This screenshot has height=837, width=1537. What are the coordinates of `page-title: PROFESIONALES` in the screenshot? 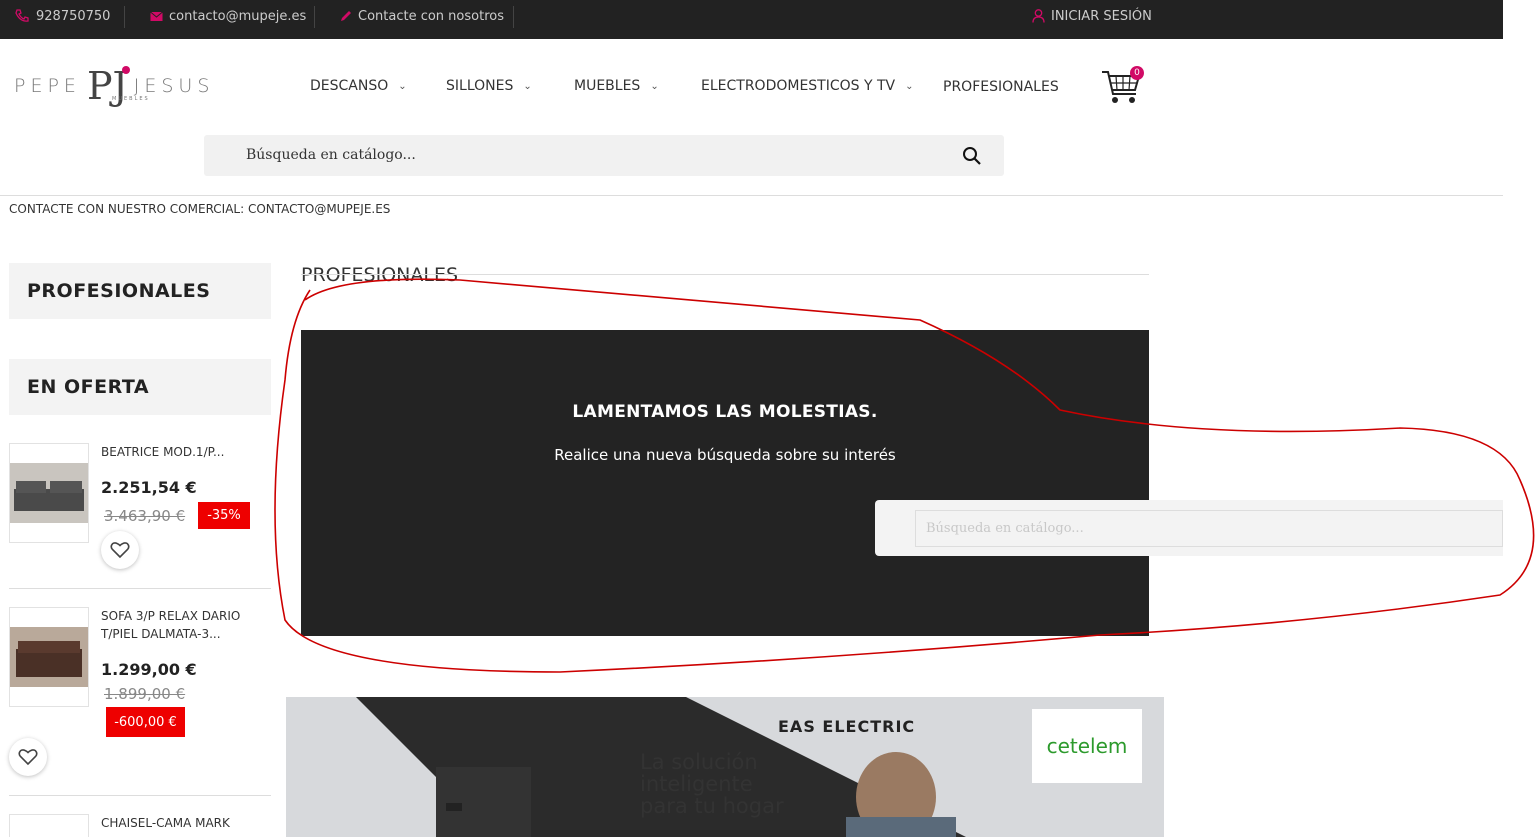 It's located at (380, 275).